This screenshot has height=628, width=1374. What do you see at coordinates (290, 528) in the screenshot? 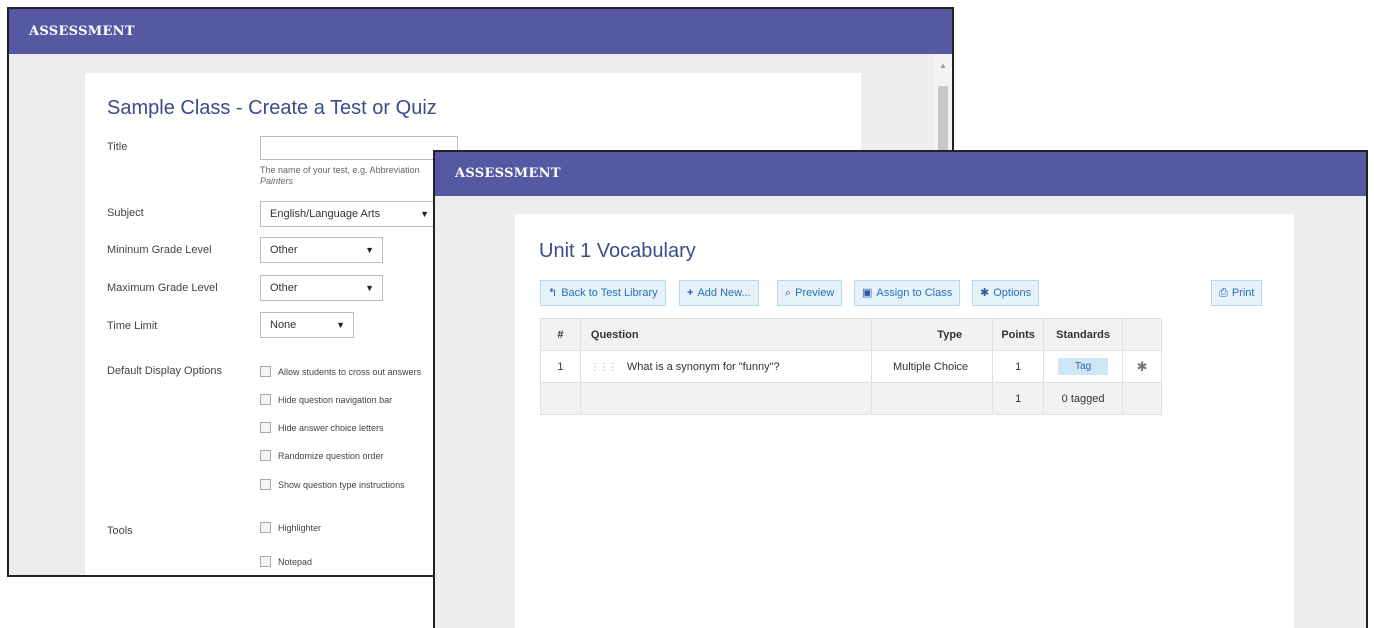
I see `tool-highlighter: Highlighter` at bounding box center [290, 528].